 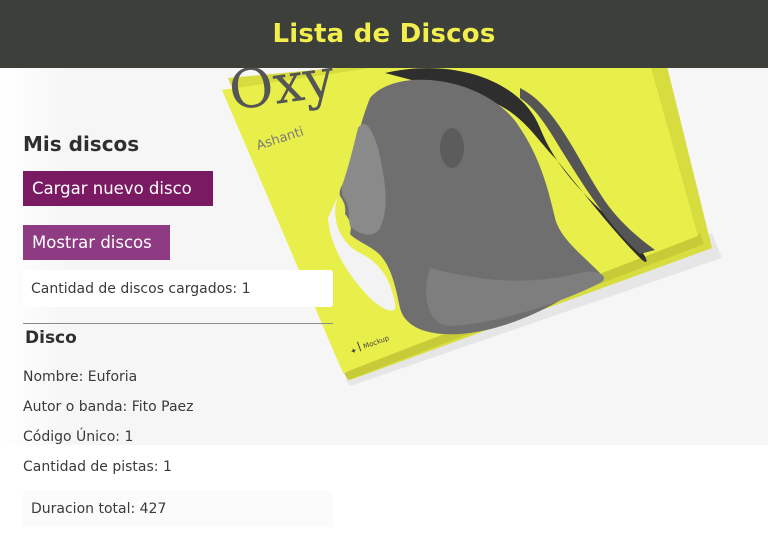 I want to click on load-disc-button: Cargar nuevo disco, so click(x=118, y=188).